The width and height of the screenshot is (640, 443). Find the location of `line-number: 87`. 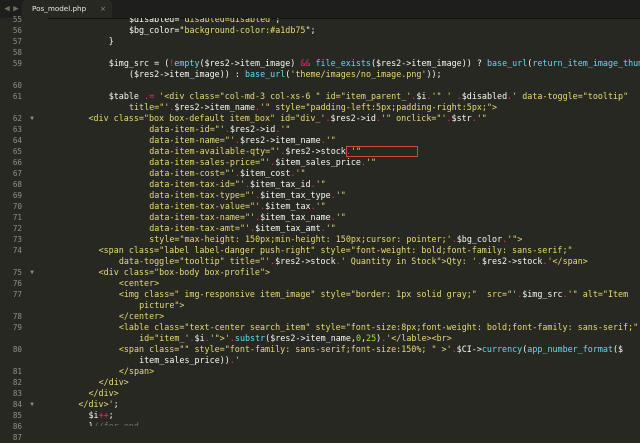

line-number: 87 is located at coordinates (17, 437).